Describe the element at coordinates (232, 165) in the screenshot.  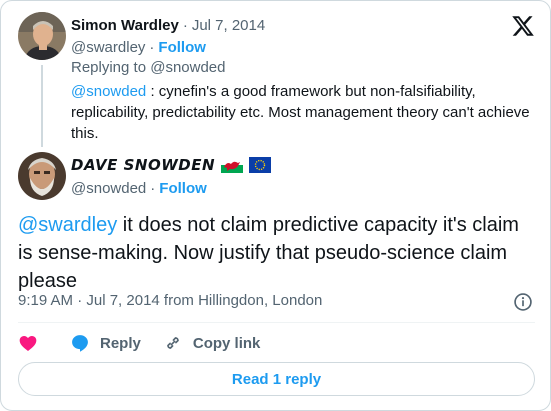
I see `wales-flag-icon` at that location.